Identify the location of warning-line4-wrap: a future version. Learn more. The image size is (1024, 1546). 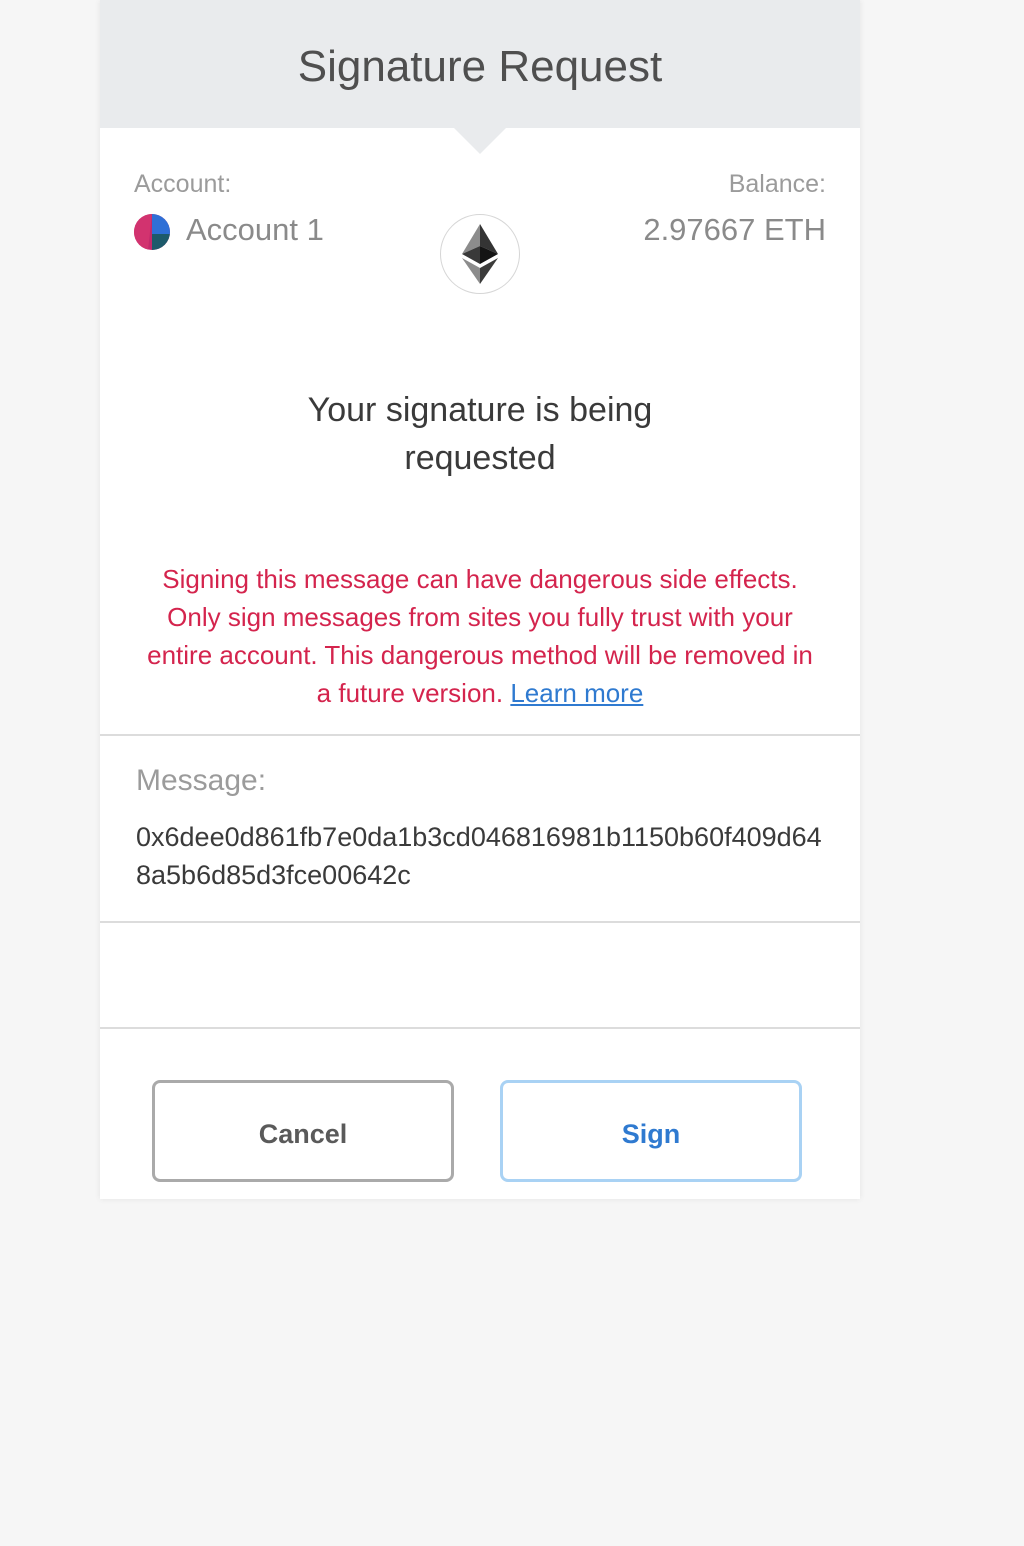
(480, 693).